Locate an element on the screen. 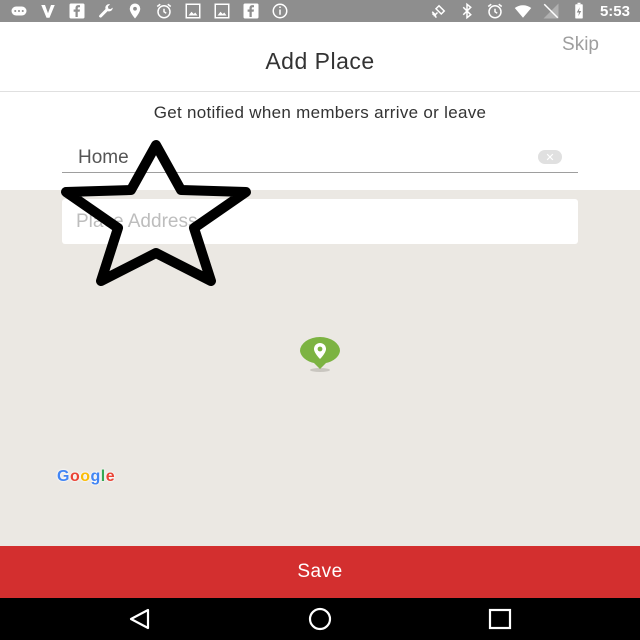 The width and height of the screenshot is (640, 640). status-bar: 5:53 is located at coordinates (320, 11).